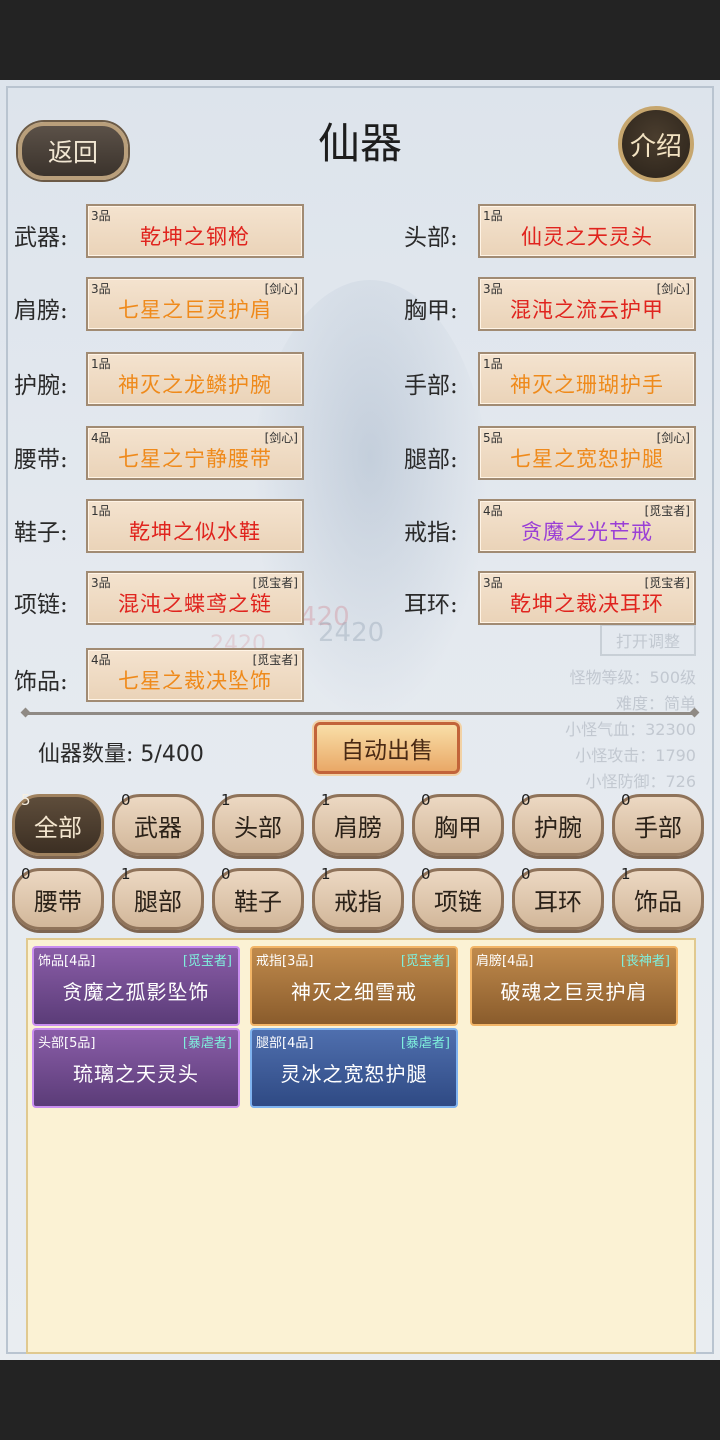  What do you see at coordinates (26, 800) in the screenshot?
I see `filter-count: 5` at bounding box center [26, 800].